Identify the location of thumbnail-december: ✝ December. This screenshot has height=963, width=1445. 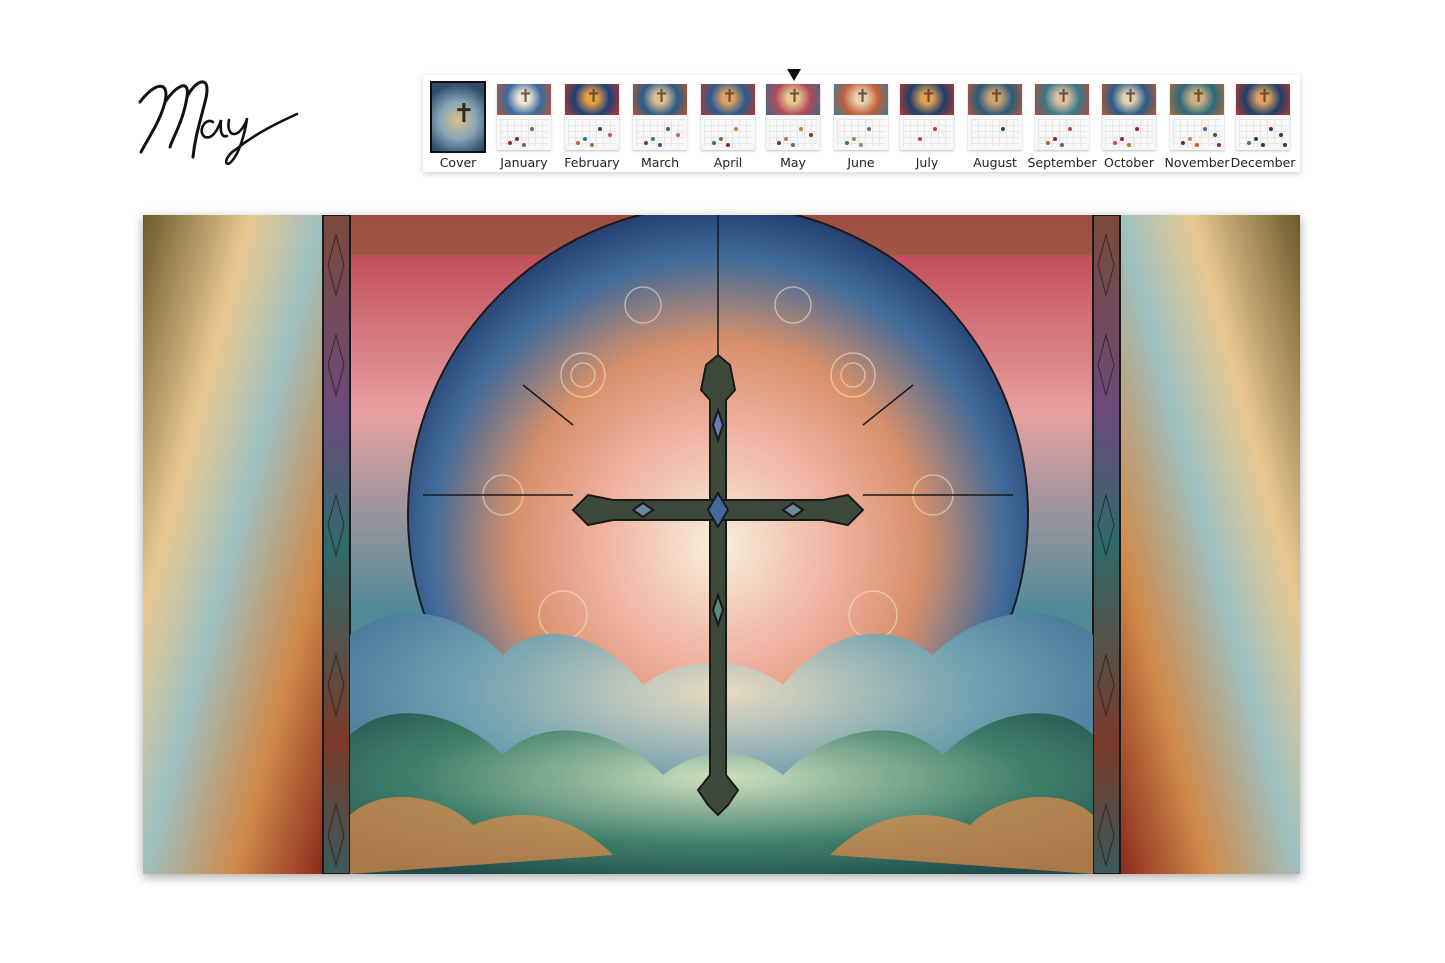
(1263, 123).